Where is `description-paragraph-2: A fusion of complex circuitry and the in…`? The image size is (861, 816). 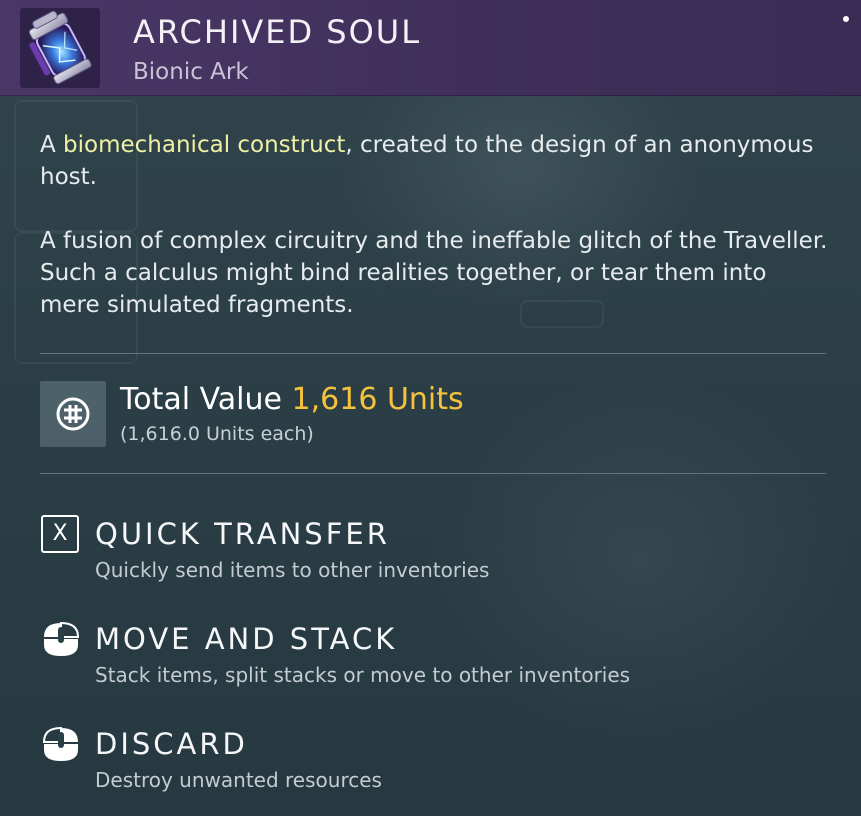
description-paragraph-2: A fusion of complex circuitry and the in… is located at coordinates (434, 273).